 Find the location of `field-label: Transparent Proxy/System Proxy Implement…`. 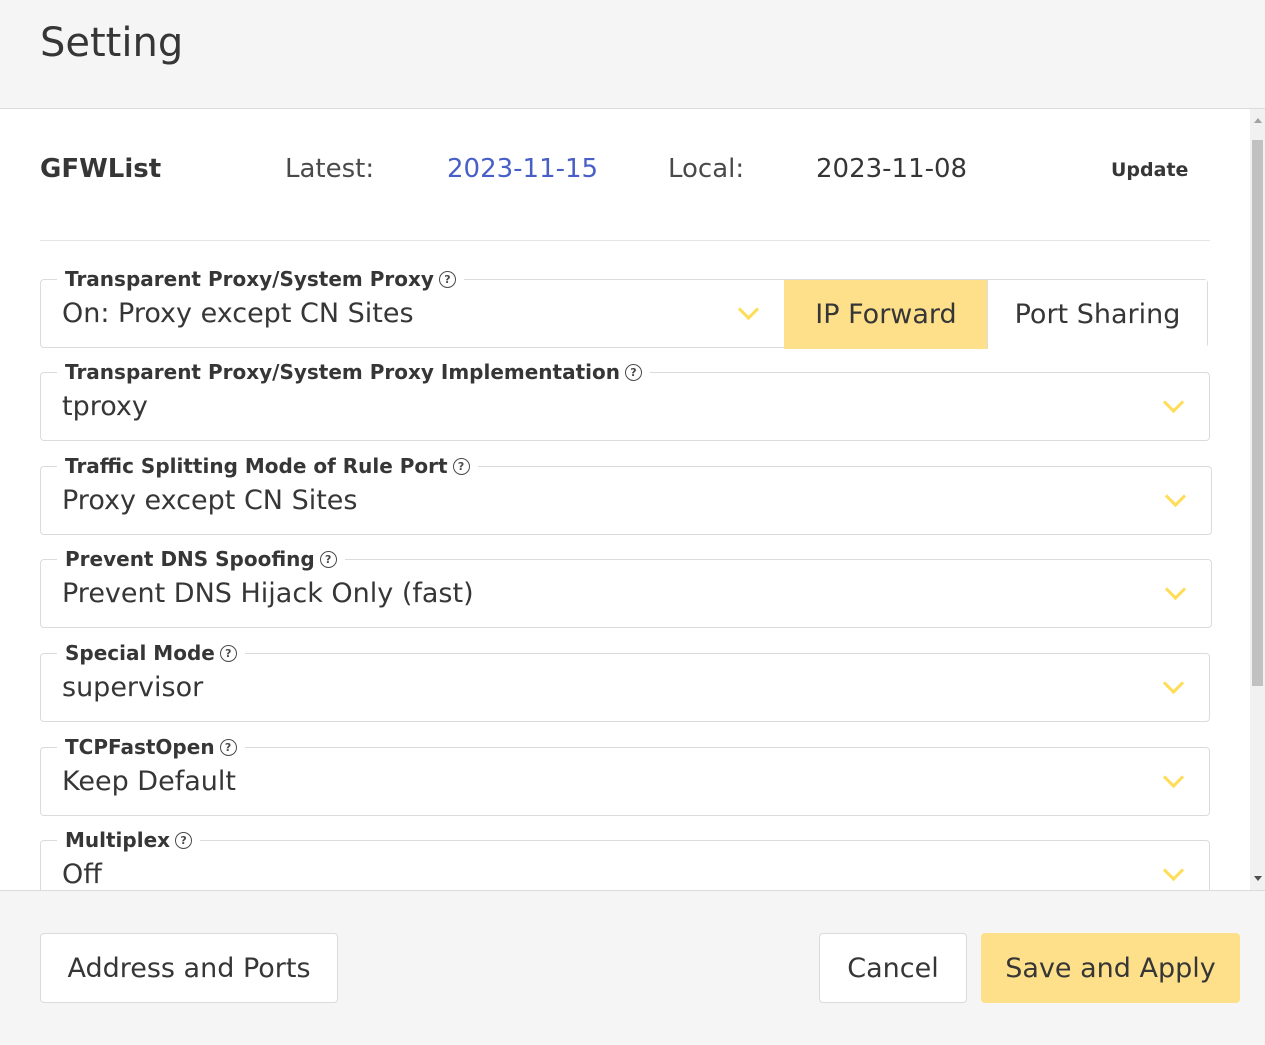

field-label: Transparent Proxy/System Proxy Implement… is located at coordinates (353, 372).